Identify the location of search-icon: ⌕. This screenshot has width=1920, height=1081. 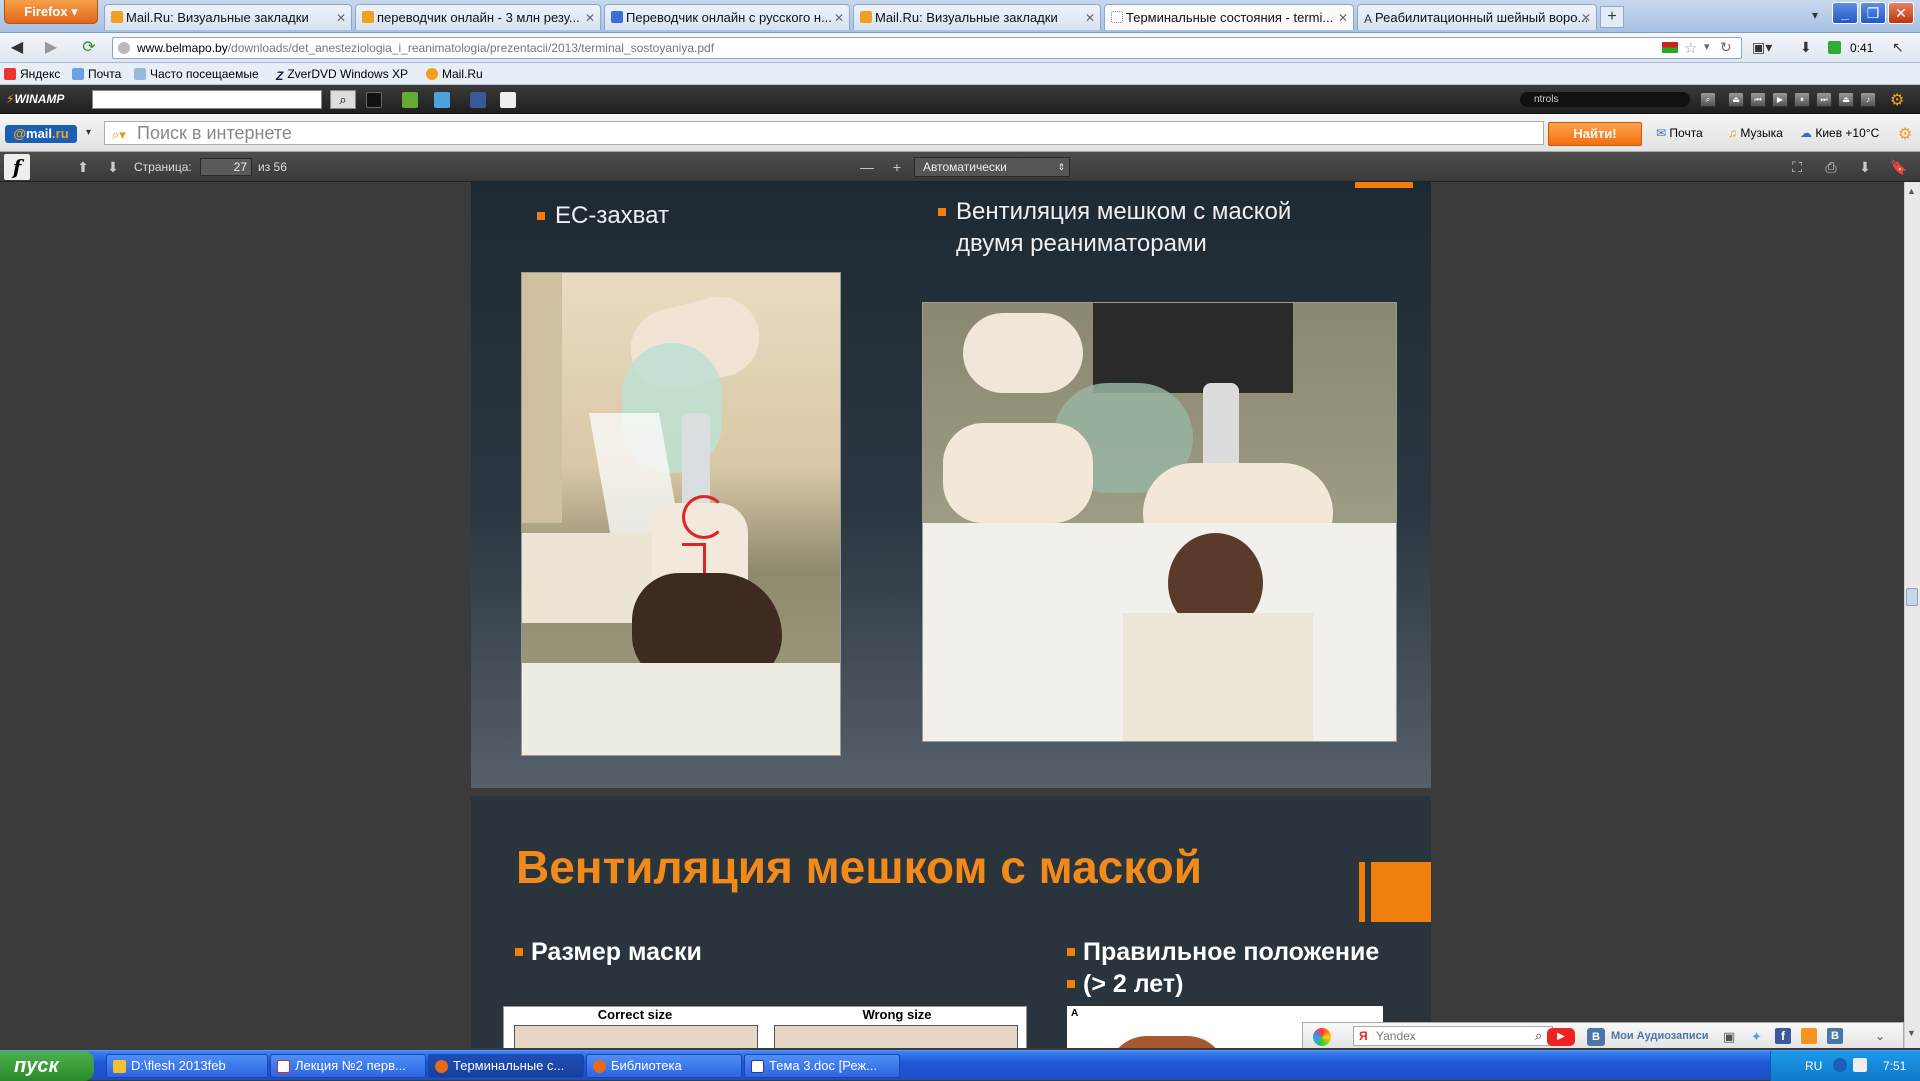
(1538, 1036).